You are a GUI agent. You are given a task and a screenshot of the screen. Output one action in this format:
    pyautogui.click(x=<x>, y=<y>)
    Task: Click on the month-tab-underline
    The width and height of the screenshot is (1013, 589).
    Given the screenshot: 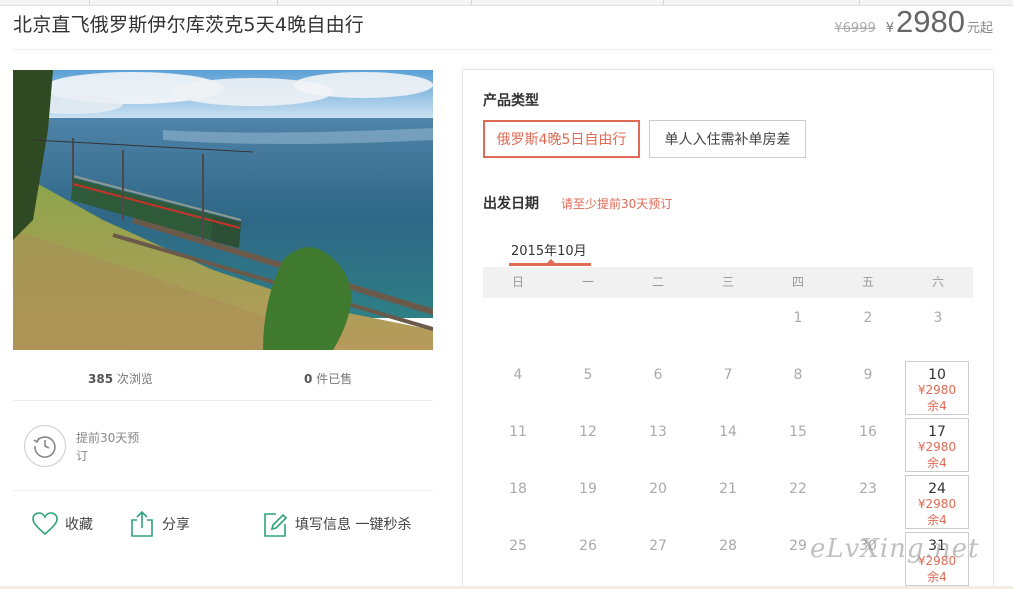 What is the action you would take?
    pyautogui.click(x=550, y=264)
    